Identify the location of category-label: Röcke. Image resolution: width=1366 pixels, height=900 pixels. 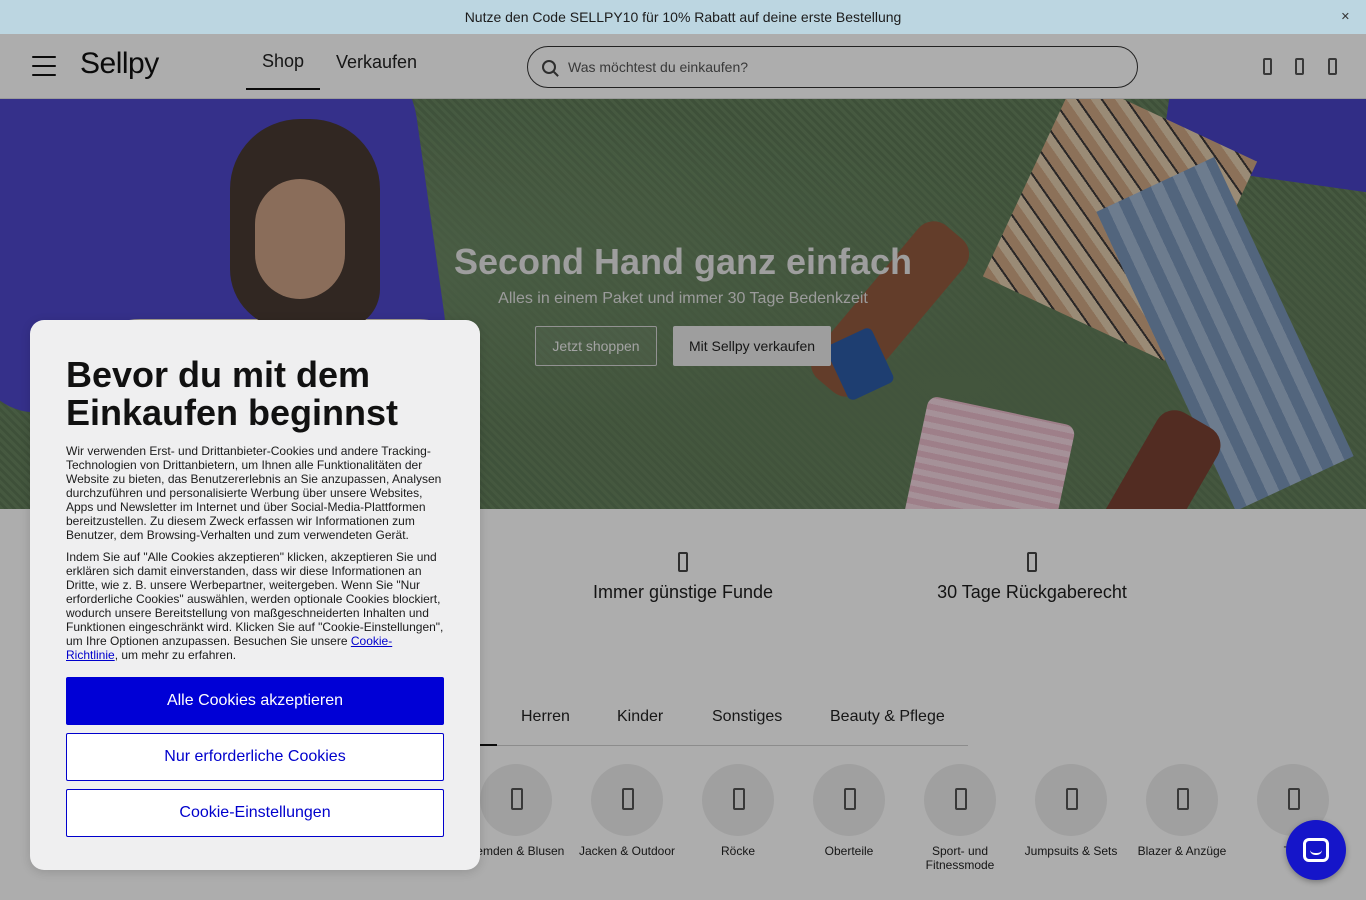
(737, 851).